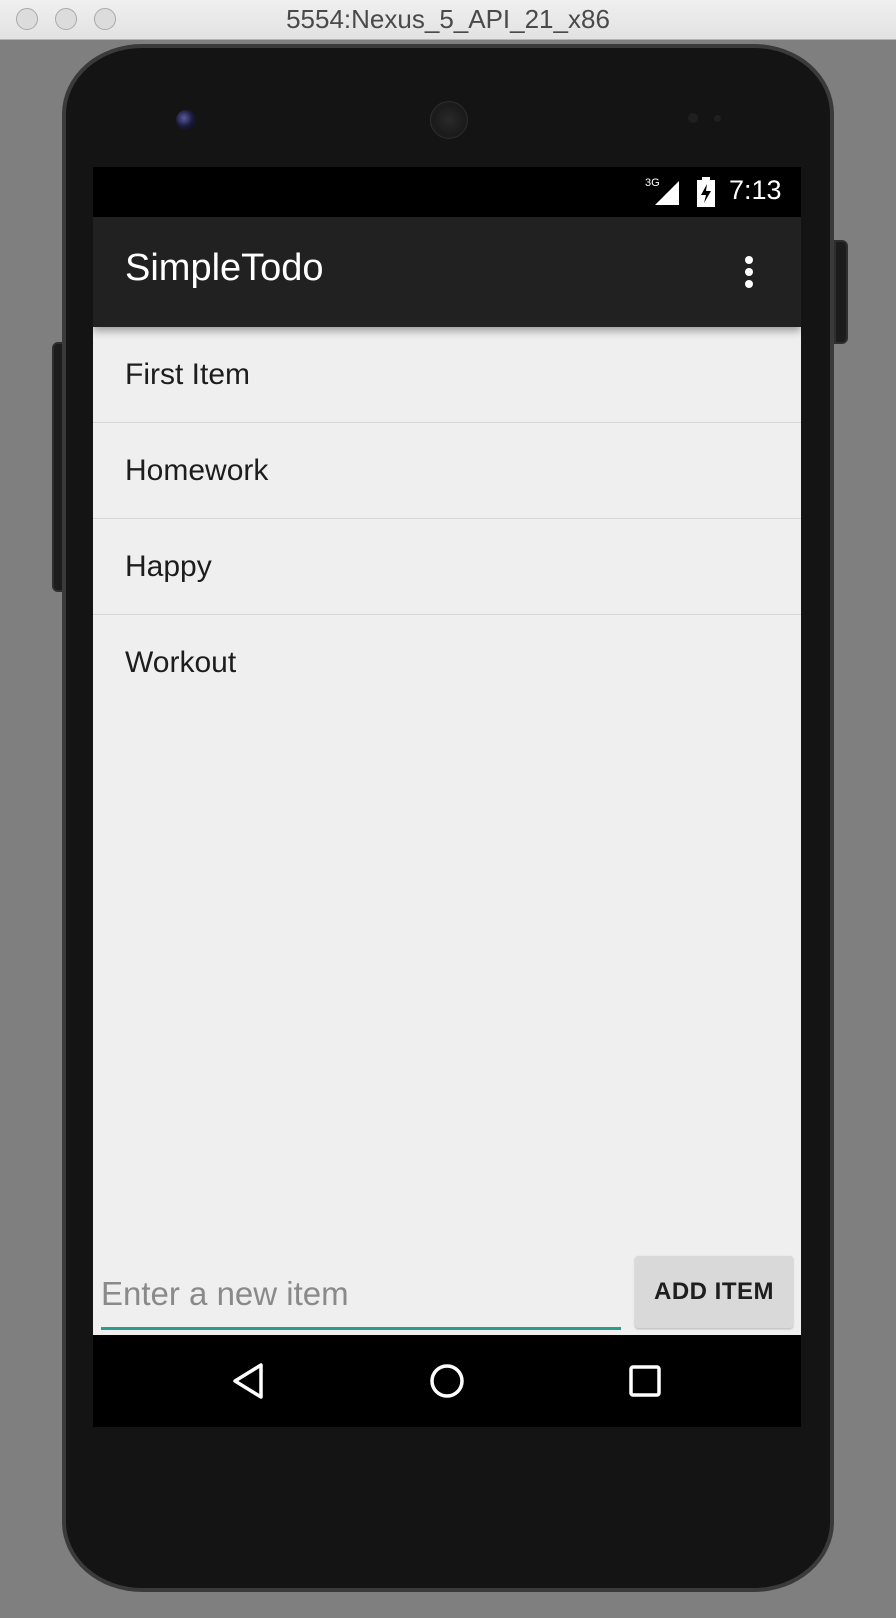 This screenshot has width=896, height=1618. Describe the element at coordinates (749, 272) in the screenshot. I see `overflow-menu-icon` at that location.